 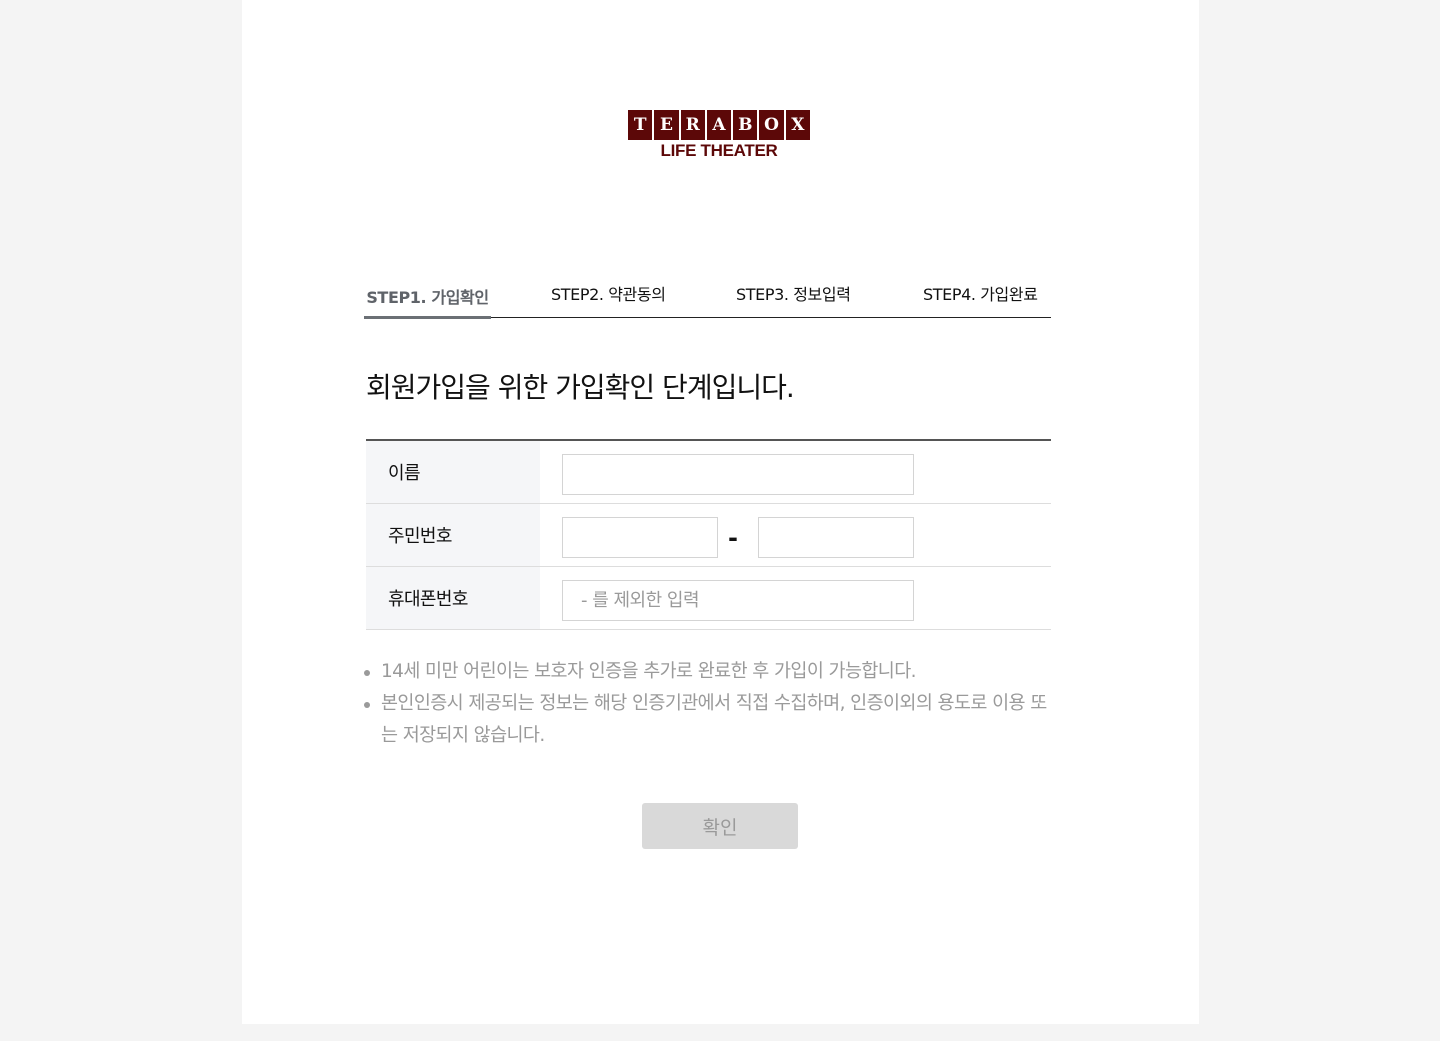 I want to click on name-field-cell, so click(x=795, y=472).